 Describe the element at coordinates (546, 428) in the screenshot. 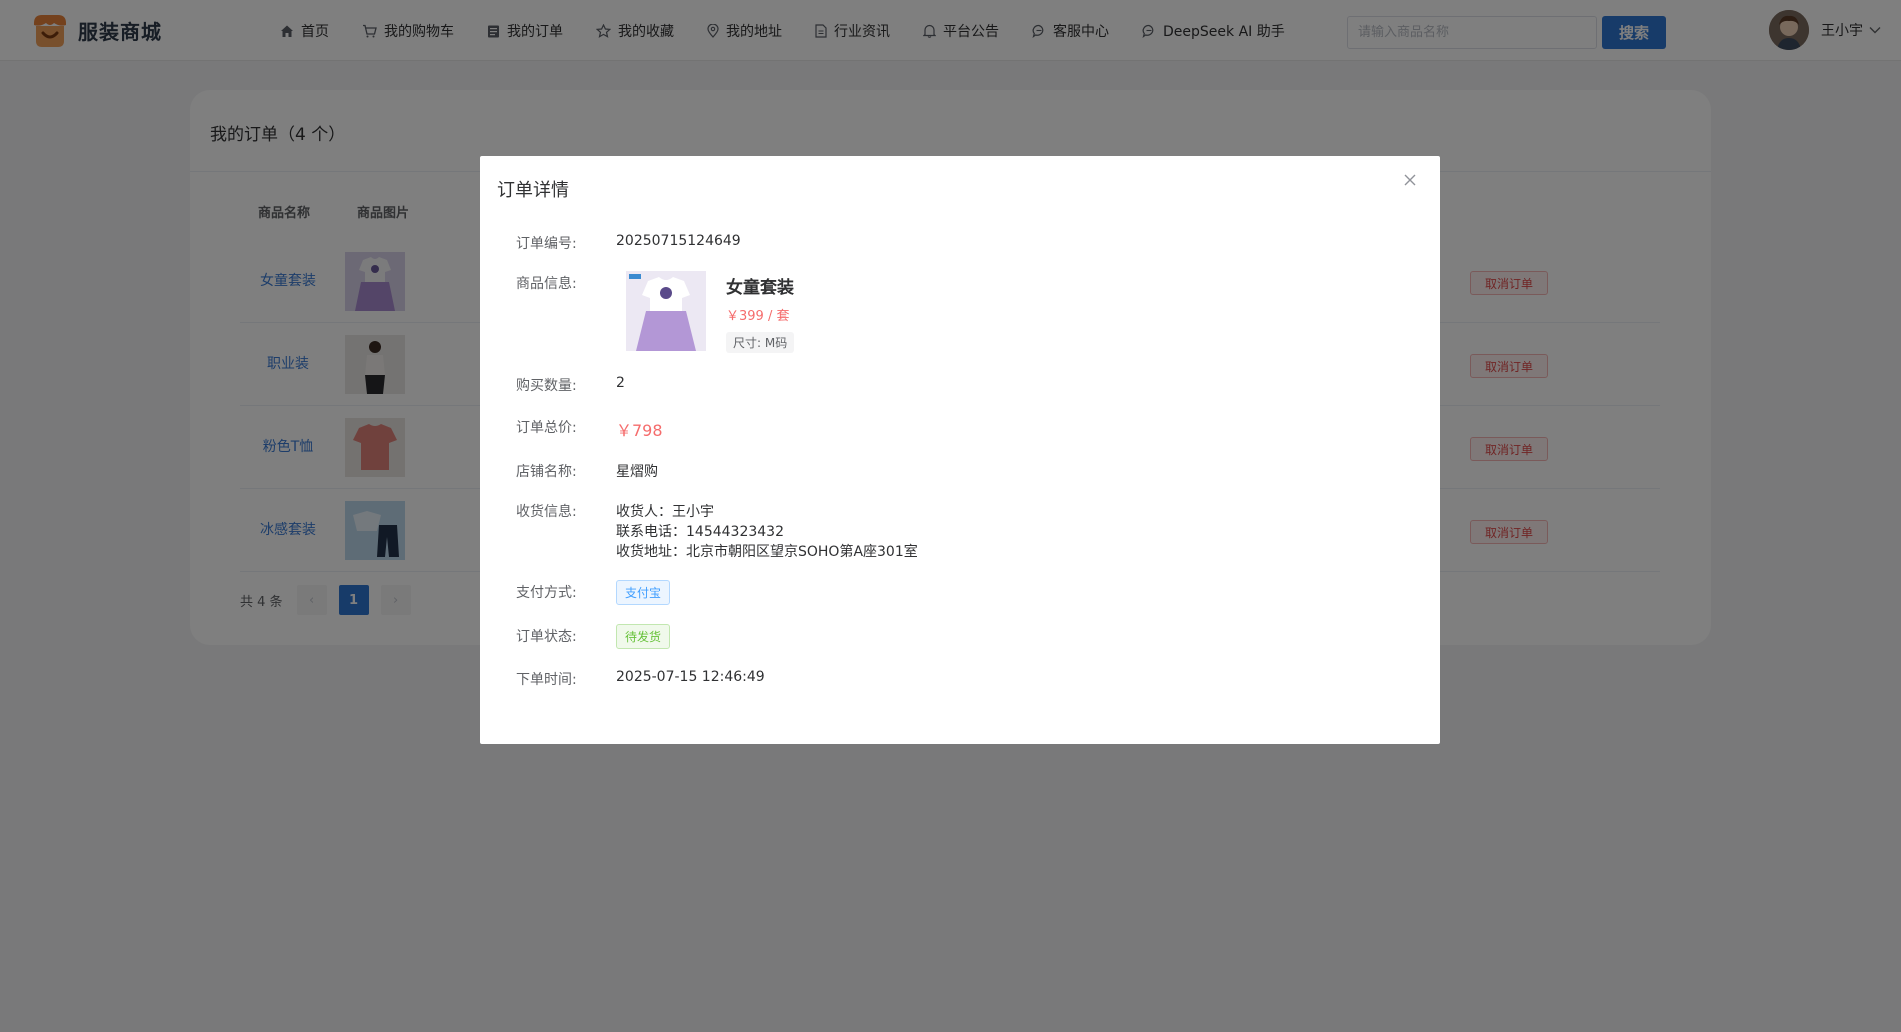

I see `total-price-label: 订单总价:` at that location.